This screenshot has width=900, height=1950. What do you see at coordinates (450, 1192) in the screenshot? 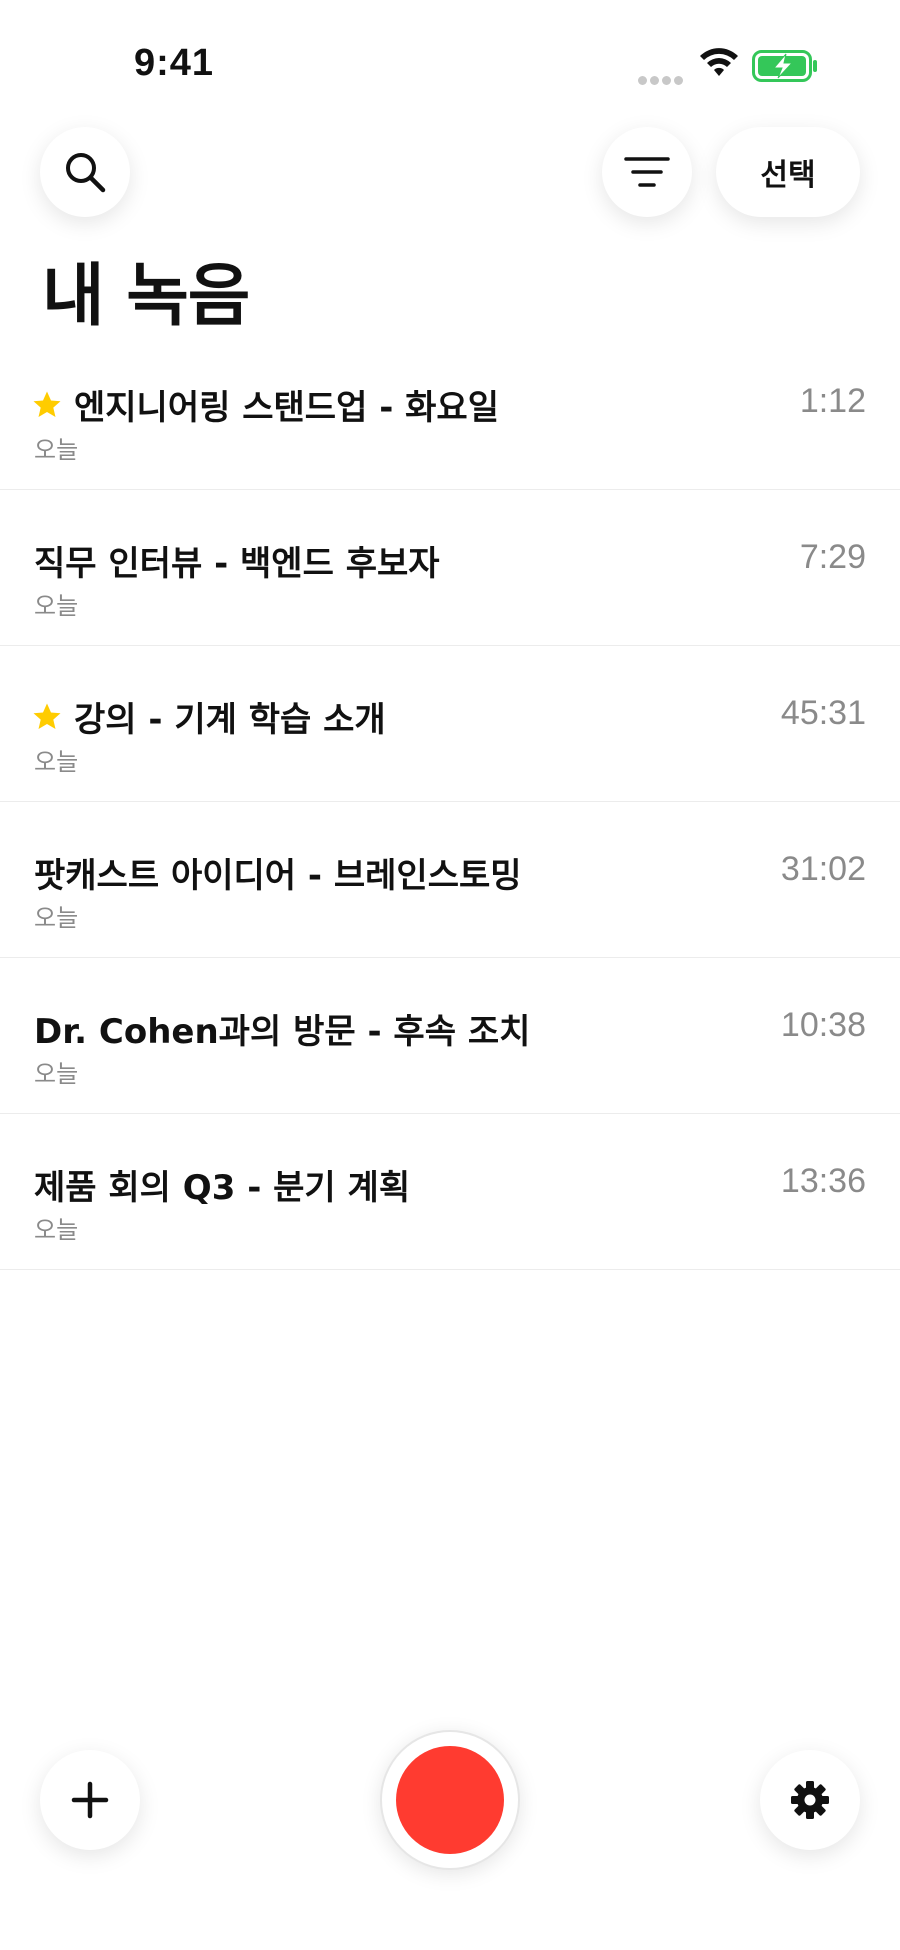
I see `recording-row: 제품 회의 Q3 - 분기 계획 오늘 13:36` at bounding box center [450, 1192].